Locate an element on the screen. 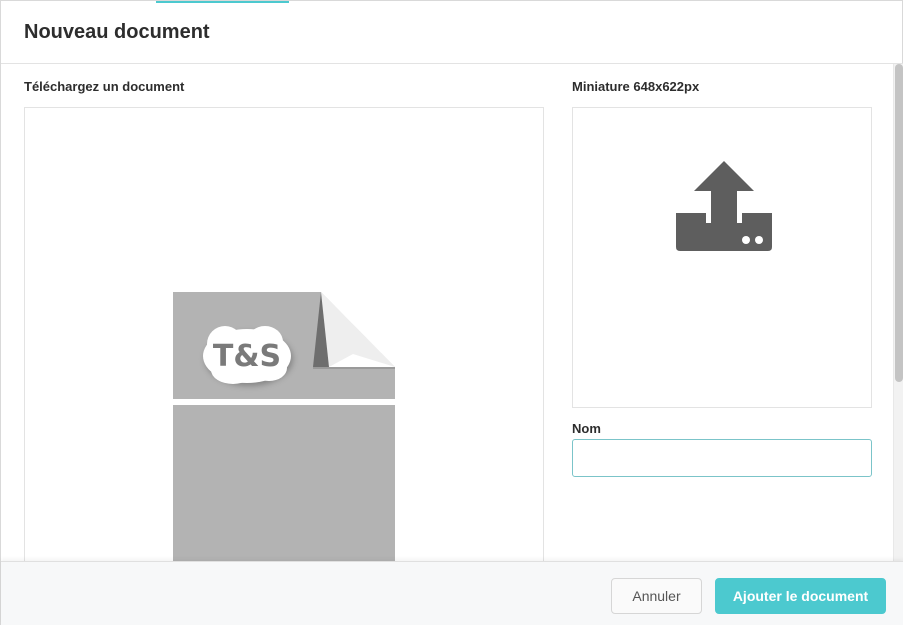 This screenshot has width=903, height=625. ts-logo-text: T&S is located at coordinates (247, 356).